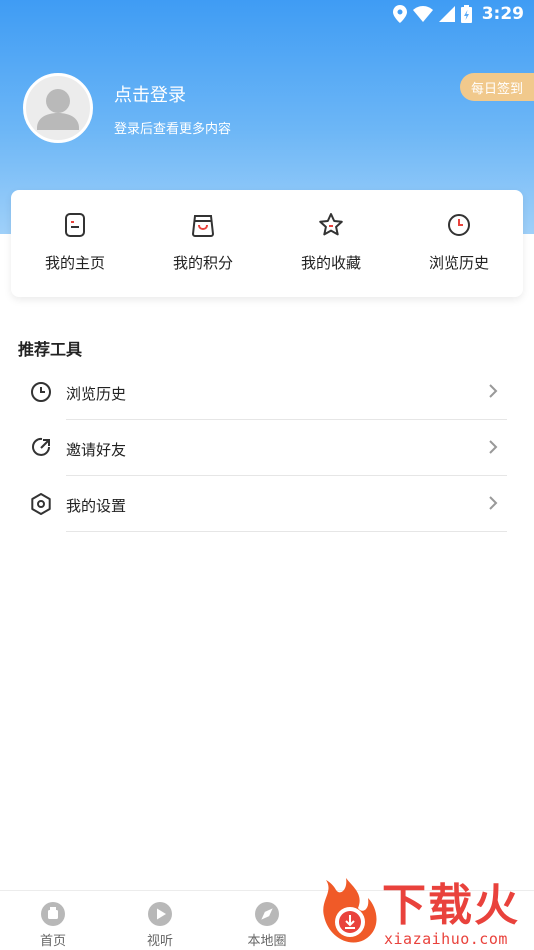 This screenshot has height=950, width=534. I want to click on star-icon, so click(331, 224).